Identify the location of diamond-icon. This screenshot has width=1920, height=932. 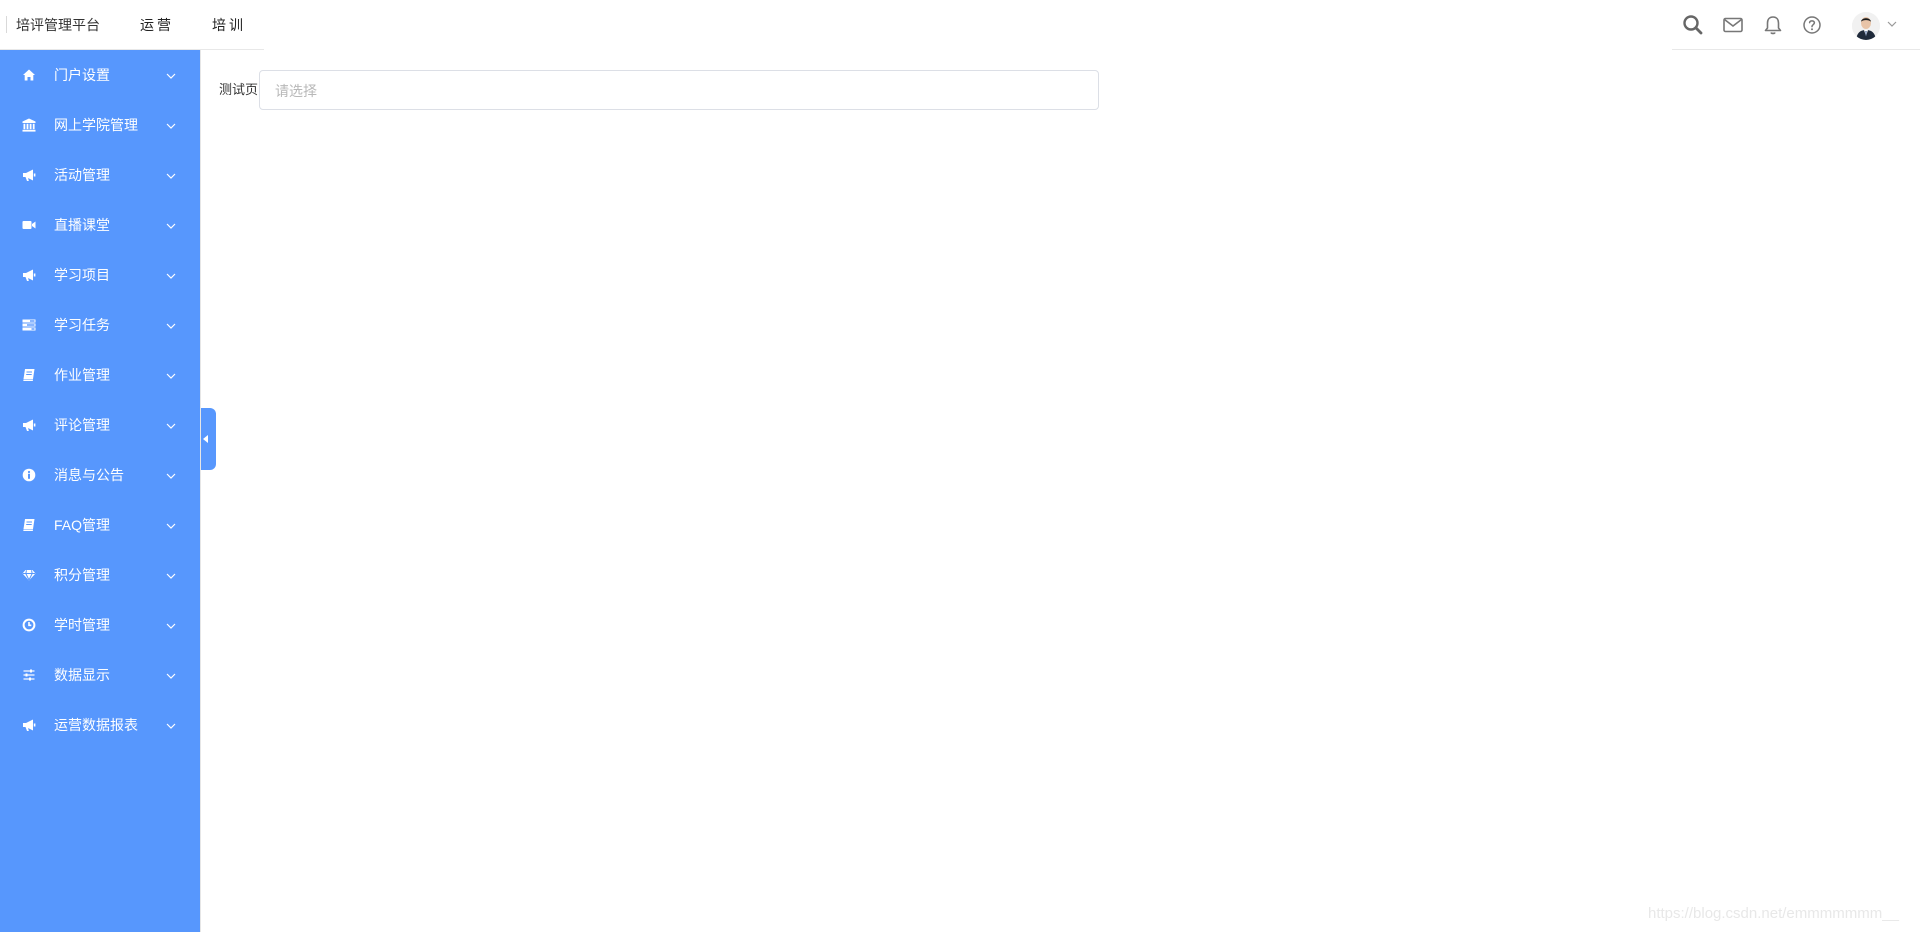
(29, 575).